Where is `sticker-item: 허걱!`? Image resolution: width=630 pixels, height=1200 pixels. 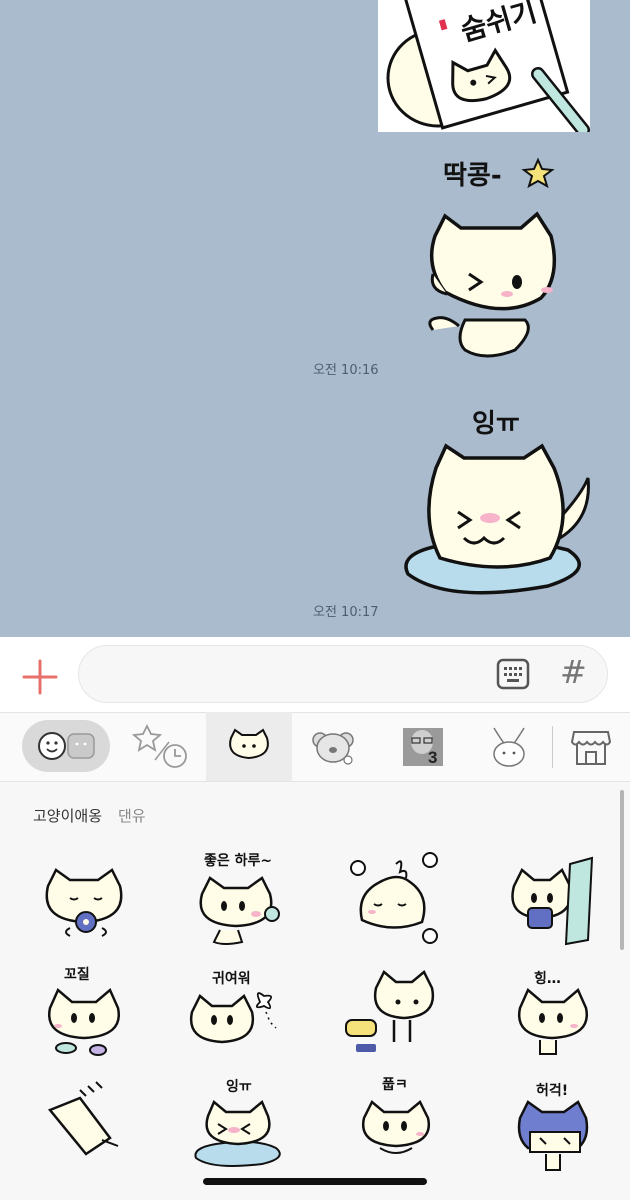
sticker-item: 허걱! is located at coordinates (560, 1125).